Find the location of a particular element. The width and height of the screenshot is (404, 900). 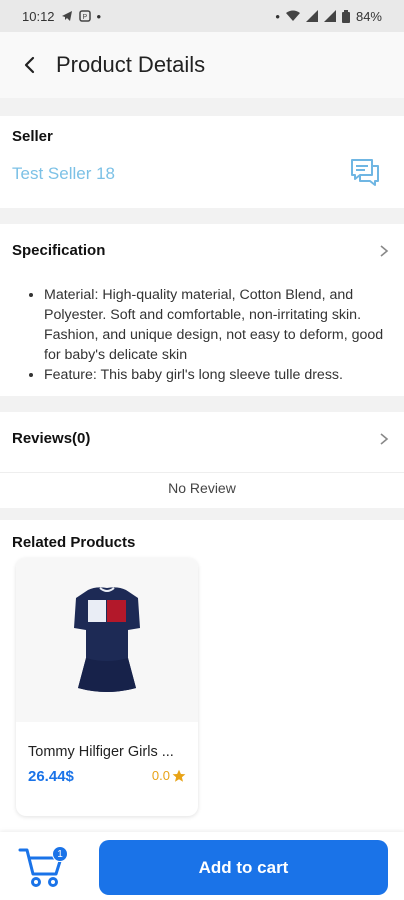

add-to-cart-button: Add to cart is located at coordinates (243, 867).